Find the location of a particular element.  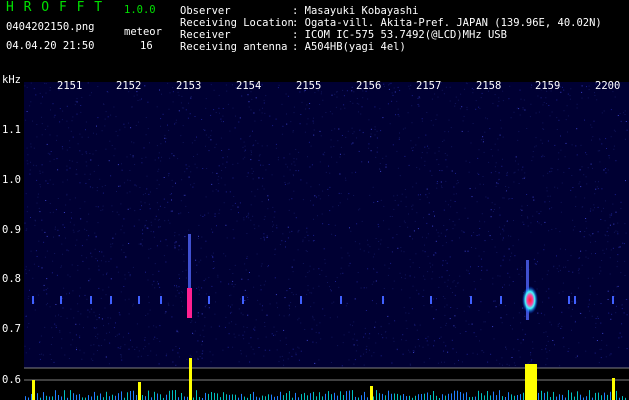

peak-bar is located at coordinates (190, 379).